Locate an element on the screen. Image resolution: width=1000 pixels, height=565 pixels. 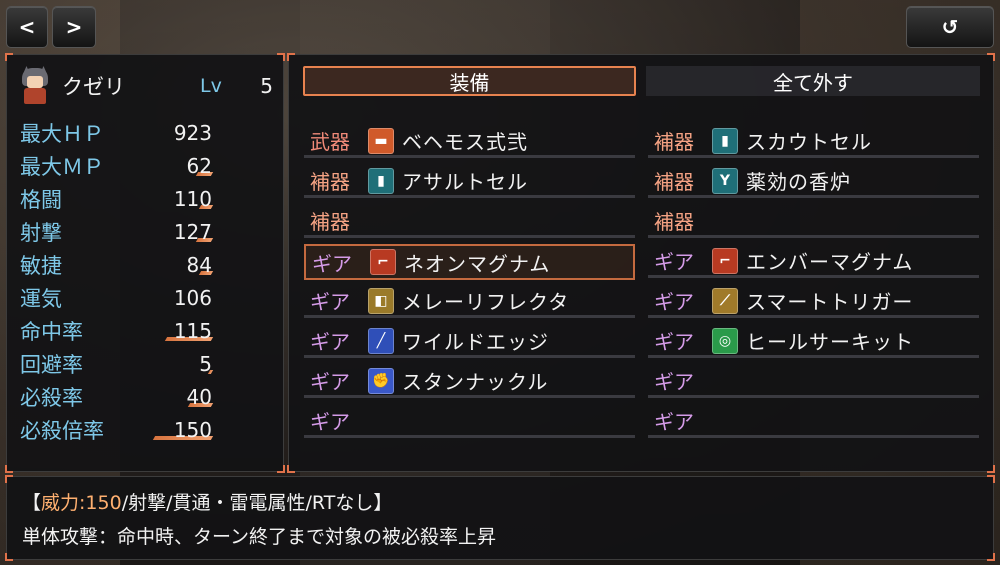
stat-label: 運気 is located at coordinates (41, 298).